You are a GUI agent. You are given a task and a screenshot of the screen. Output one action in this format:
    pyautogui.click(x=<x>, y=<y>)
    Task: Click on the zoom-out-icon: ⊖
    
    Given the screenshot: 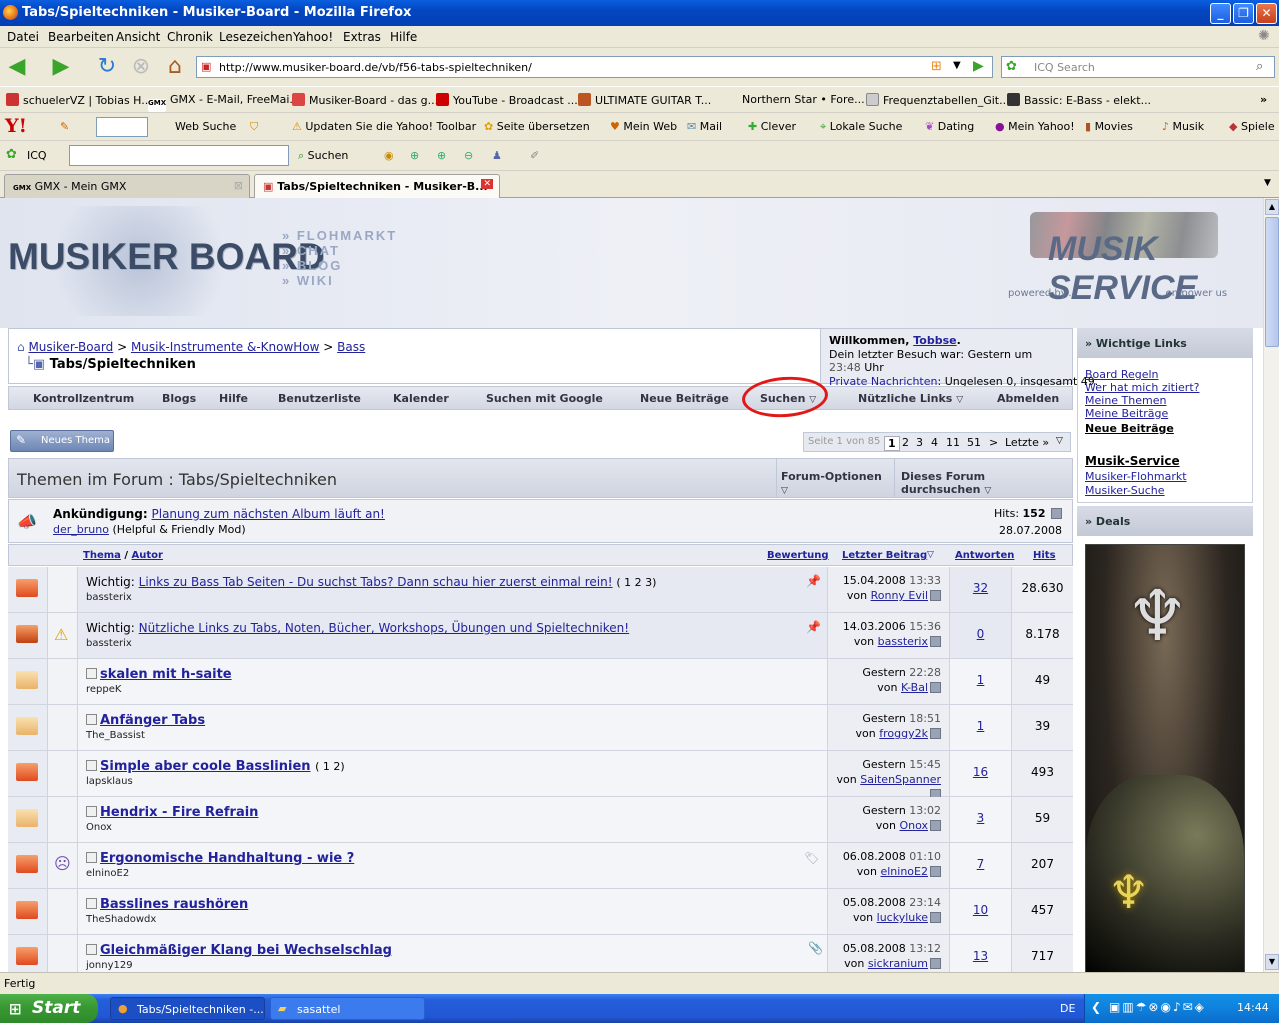 What is the action you would take?
    pyautogui.click(x=468, y=155)
    